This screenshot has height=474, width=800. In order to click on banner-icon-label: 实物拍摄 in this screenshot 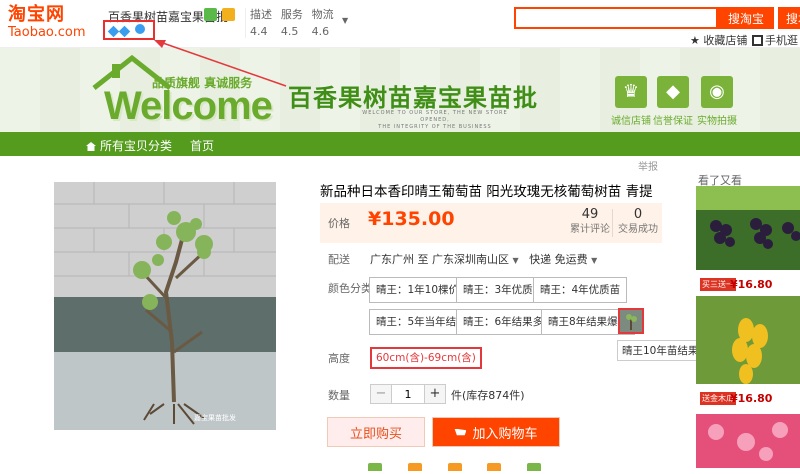, I will do `click(717, 121)`.